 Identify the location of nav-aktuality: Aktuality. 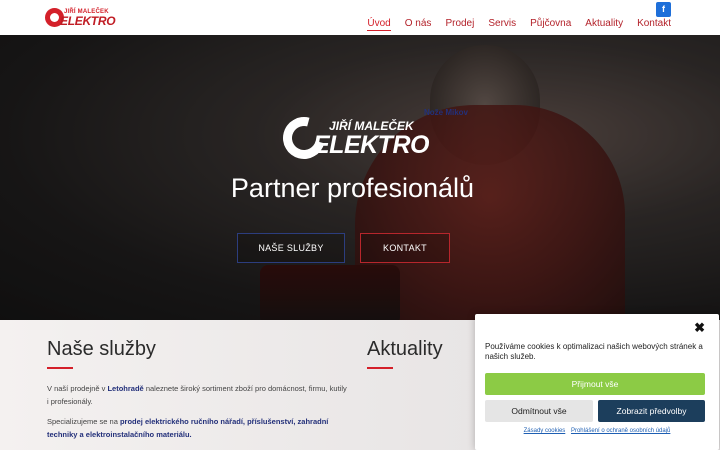
(604, 24).